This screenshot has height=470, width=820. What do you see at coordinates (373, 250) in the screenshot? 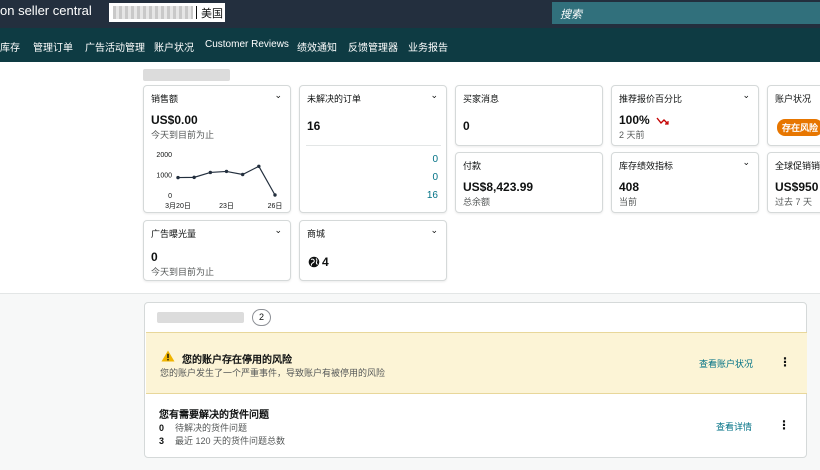
I see `card-marketplaces: 商城 ⌄ 4` at bounding box center [373, 250].